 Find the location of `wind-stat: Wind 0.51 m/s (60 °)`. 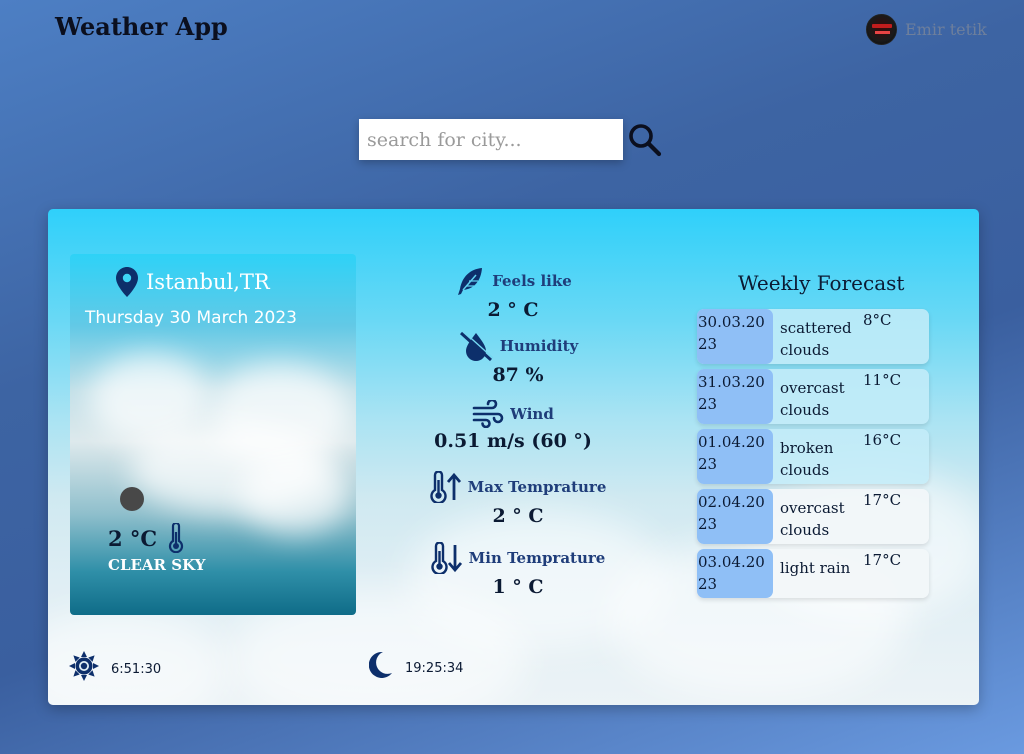

wind-stat: Wind 0.51 m/s (60 °) is located at coordinates (513, 426).